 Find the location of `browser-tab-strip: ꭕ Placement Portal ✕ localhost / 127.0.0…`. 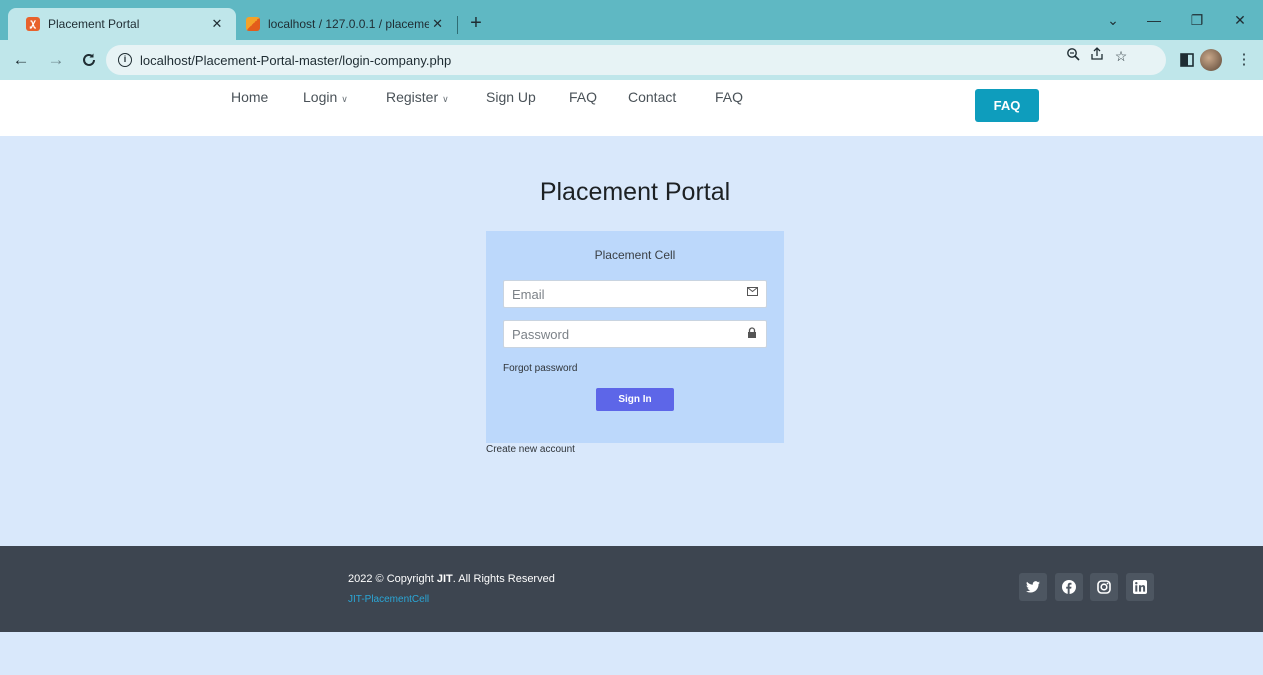

browser-tab-strip: ꭕ Placement Portal ✕ localhost / 127.0.0… is located at coordinates (631, 20).